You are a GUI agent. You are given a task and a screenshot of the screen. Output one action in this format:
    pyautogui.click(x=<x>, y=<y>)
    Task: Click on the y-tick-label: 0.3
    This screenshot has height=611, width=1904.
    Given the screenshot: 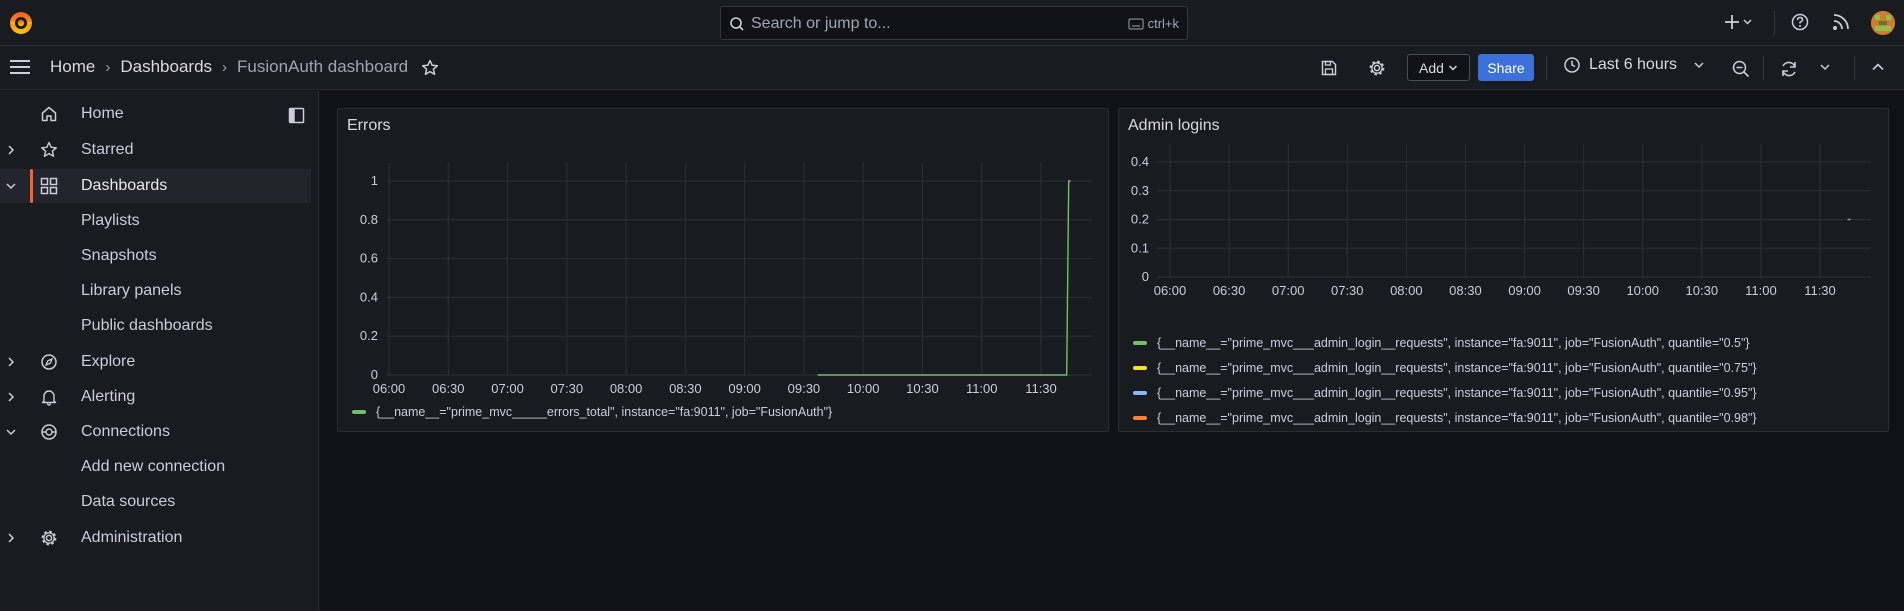 What is the action you would take?
    pyautogui.click(x=1140, y=190)
    